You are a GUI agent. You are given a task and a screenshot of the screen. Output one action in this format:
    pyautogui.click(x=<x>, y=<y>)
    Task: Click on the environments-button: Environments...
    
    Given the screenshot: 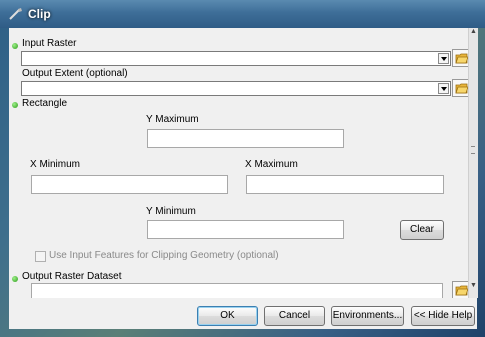 What is the action you would take?
    pyautogui.click(x=367, y=316)
    